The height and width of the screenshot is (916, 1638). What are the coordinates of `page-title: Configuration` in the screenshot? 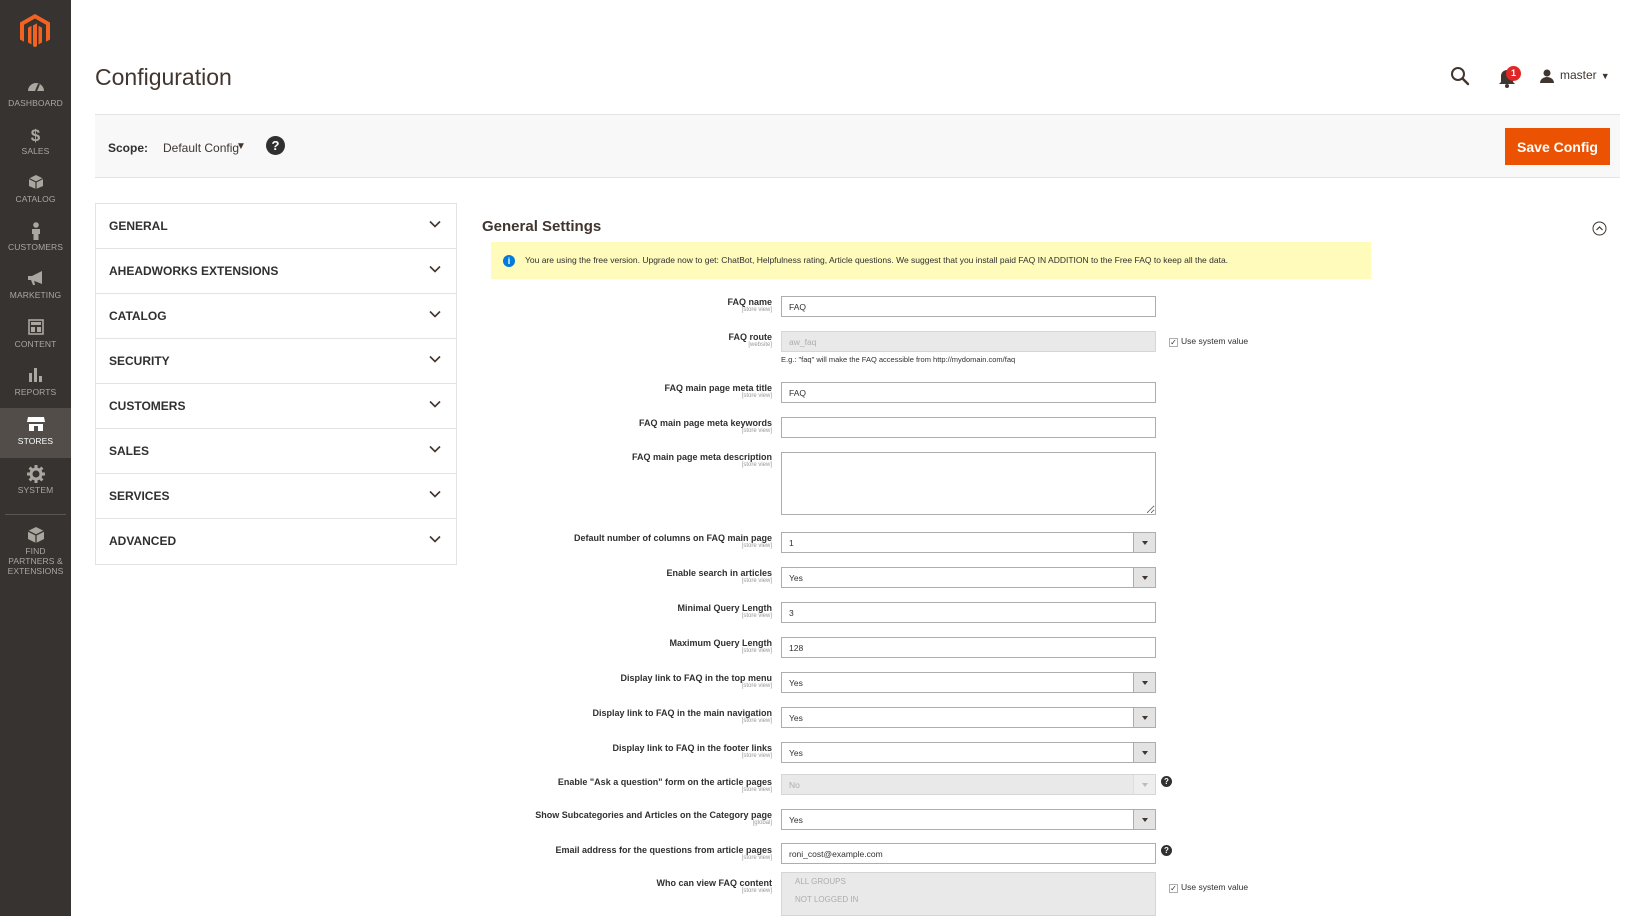 It's located at (163, 77).